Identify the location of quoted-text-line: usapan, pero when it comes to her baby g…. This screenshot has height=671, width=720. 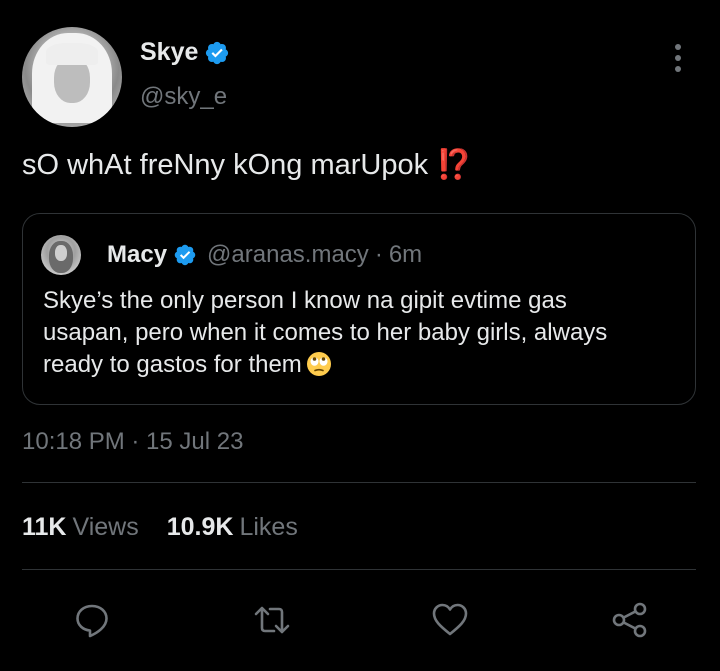
(325, 332).